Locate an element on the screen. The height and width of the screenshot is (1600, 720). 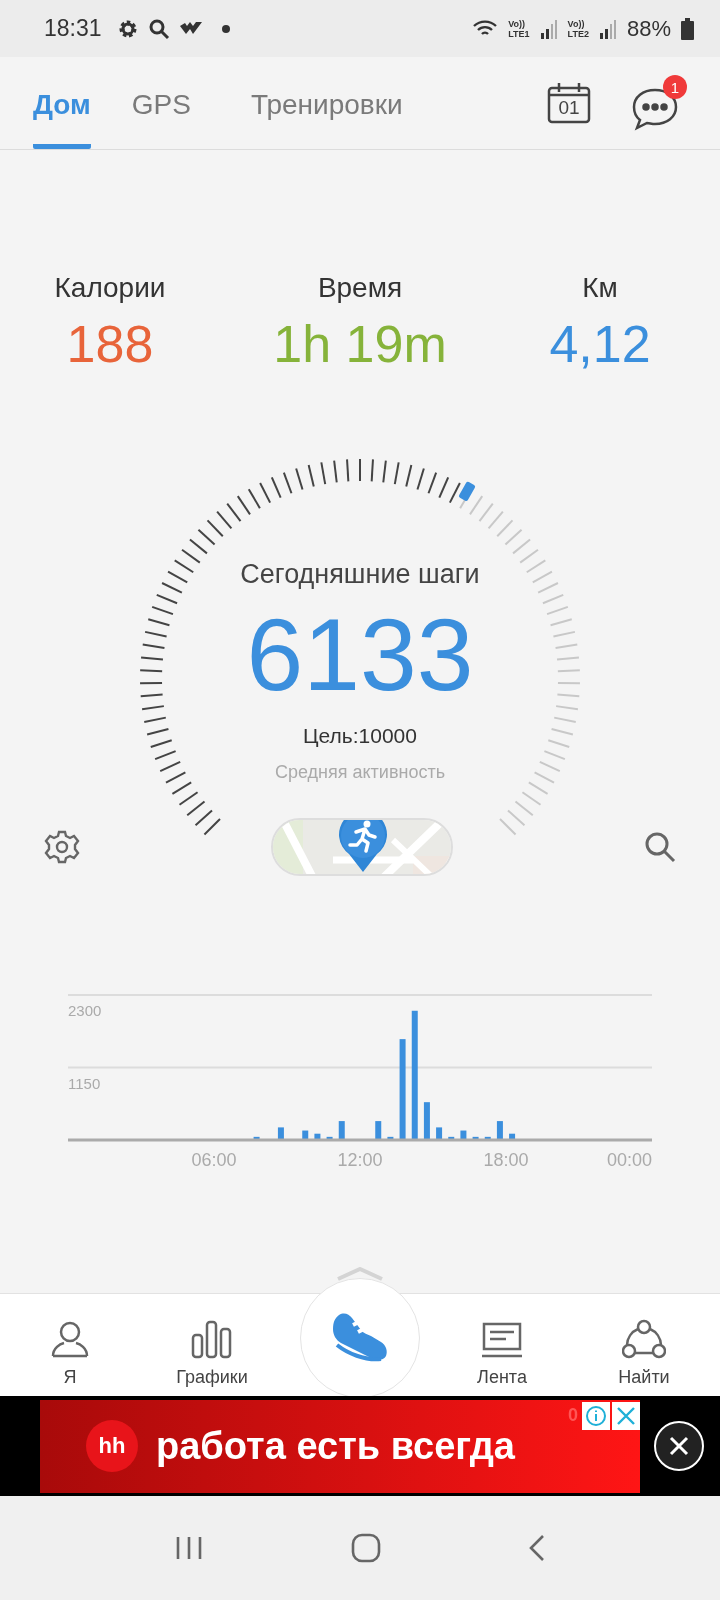
stat-label: Км is located at coordinates (600, 288).